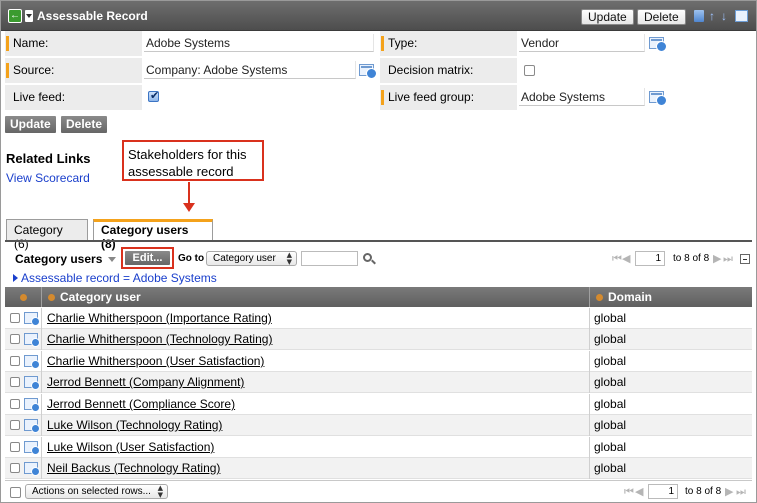 Image resolution: width=757 pixels, height=503 pixels. What do you see at coordinates (329, 258) in the screenshot?
I see `goto-input` at bounding box center [329, 258].